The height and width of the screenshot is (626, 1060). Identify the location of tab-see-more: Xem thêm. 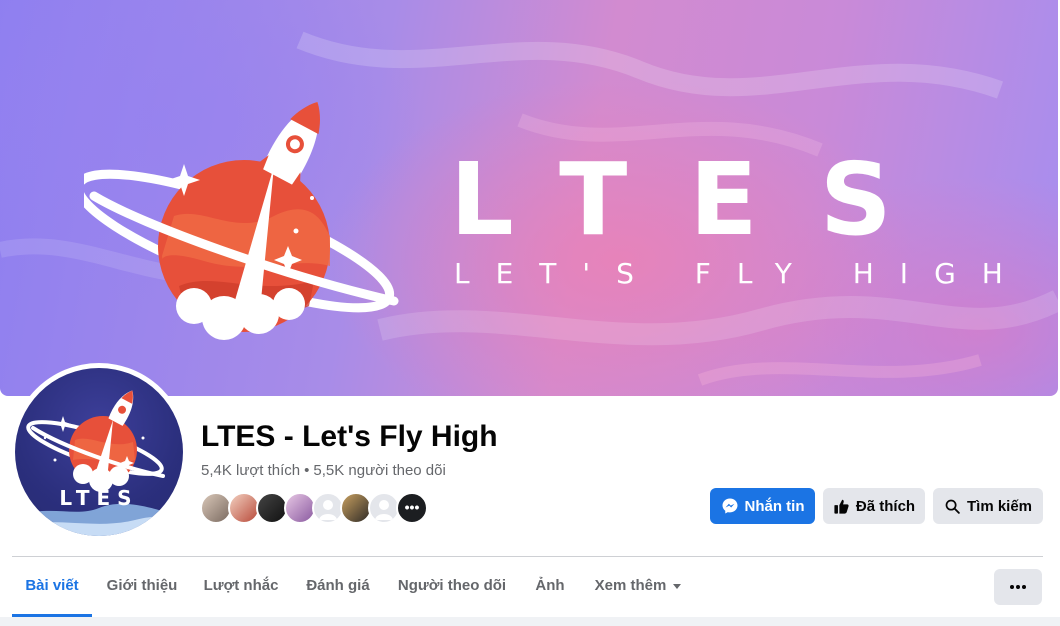
(638, 587).